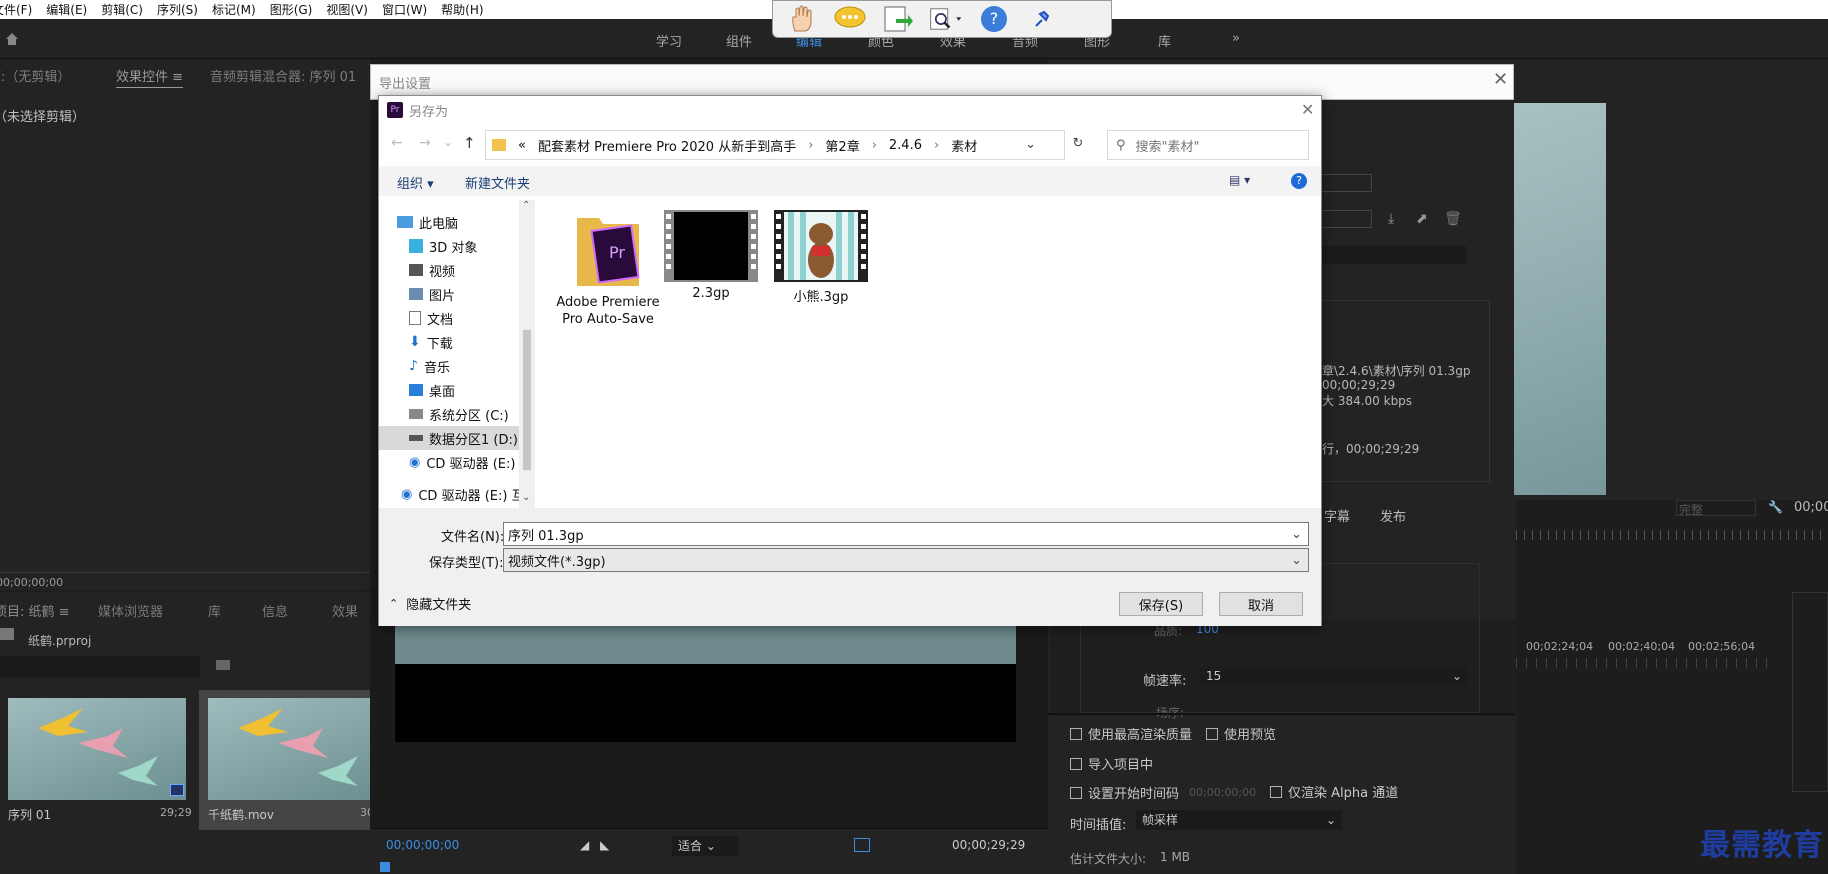 The width and height of the screenshot is (1828, 874). What do you see at coordinates (12, 39) in the screenshot?
I see `home-icon` at bounding box center [12, 39].